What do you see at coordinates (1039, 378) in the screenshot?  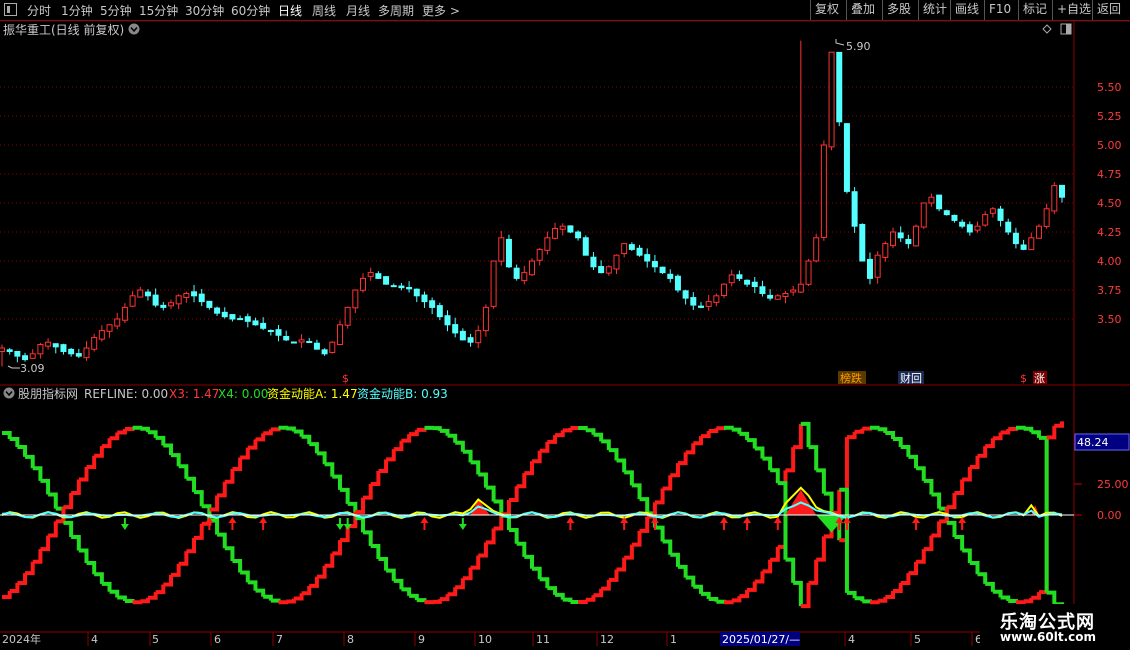 I see `zhang-marker: 涨` at bounding box center [1039, 378].